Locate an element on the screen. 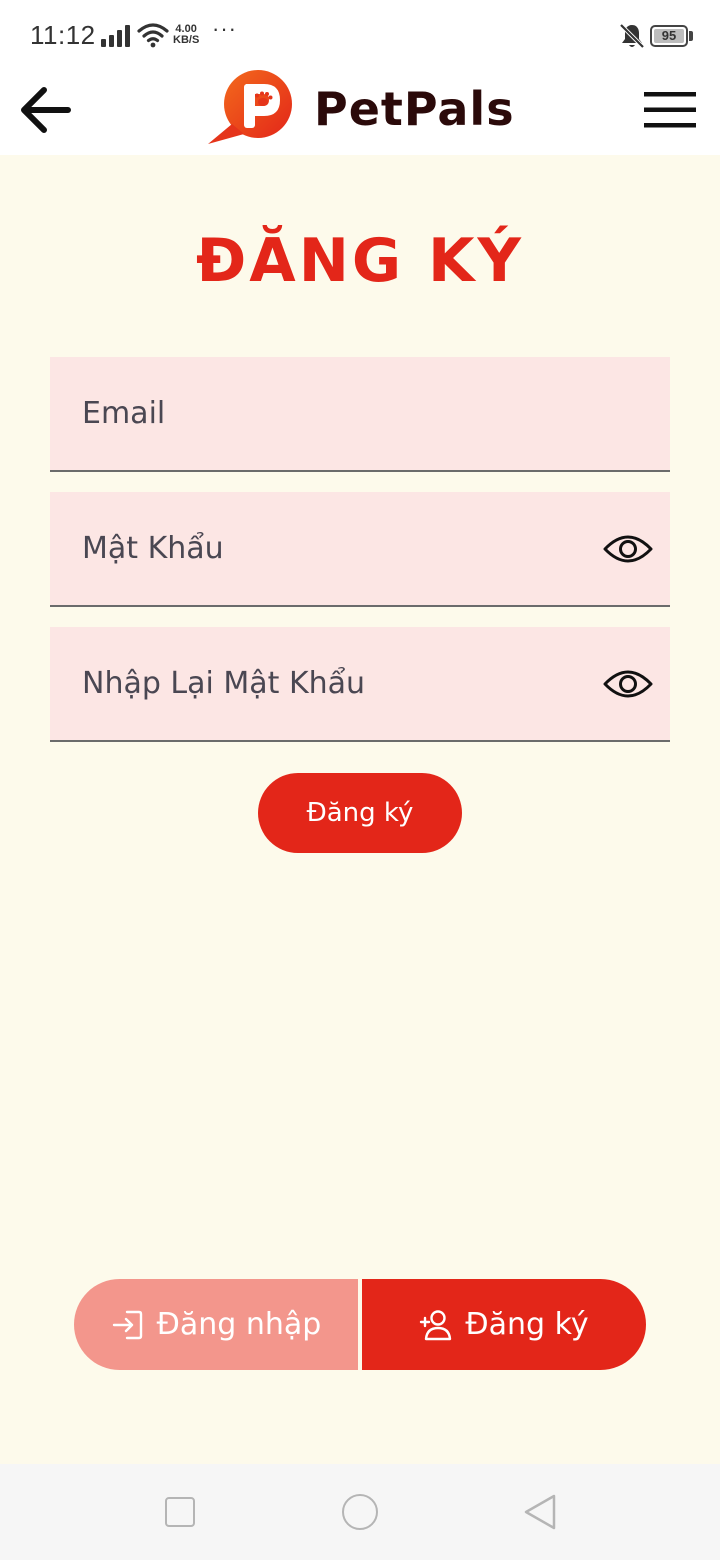 The image size is (720, 1560). password-input is located at coordinates (342, 548).